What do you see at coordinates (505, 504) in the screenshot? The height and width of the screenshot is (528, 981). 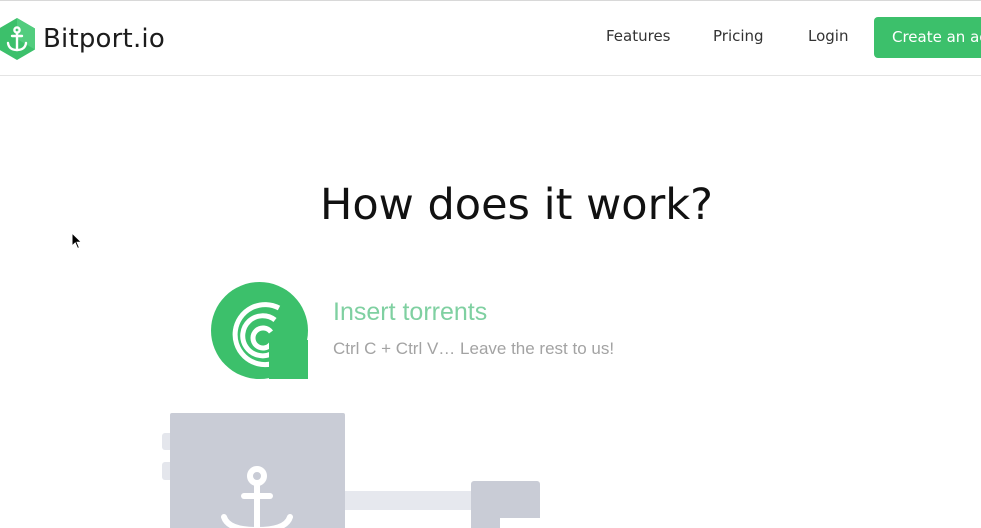 I see `illustration-small-box` at bounding box center [505, 504].